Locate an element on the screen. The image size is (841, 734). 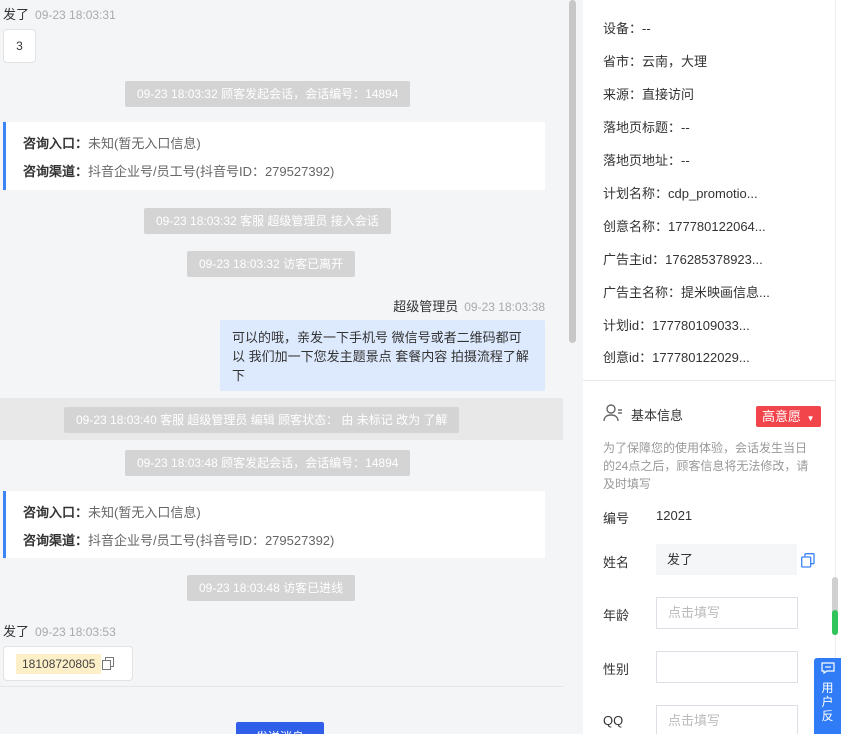
system-message: 09-23 18:03:48 访客已进线 is located at coordinates (271, 588).